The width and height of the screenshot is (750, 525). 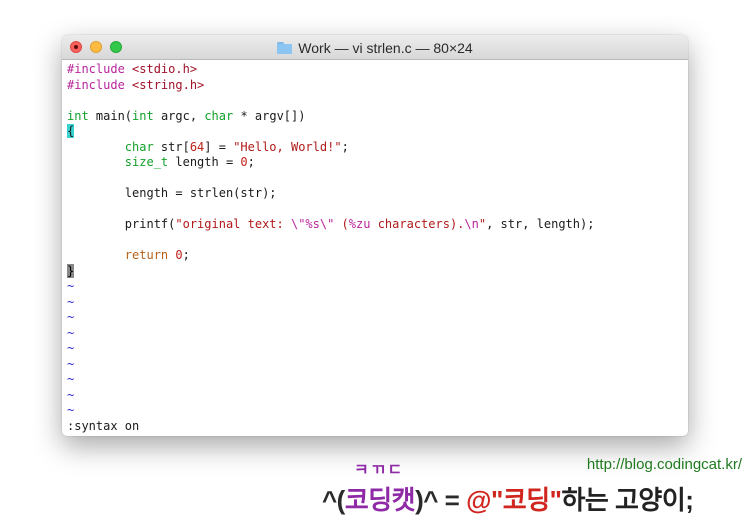 What do you see at coordinates (219, 146) in the screenshot?
I see `code-token: ] =` at bounding box center [219, 146].